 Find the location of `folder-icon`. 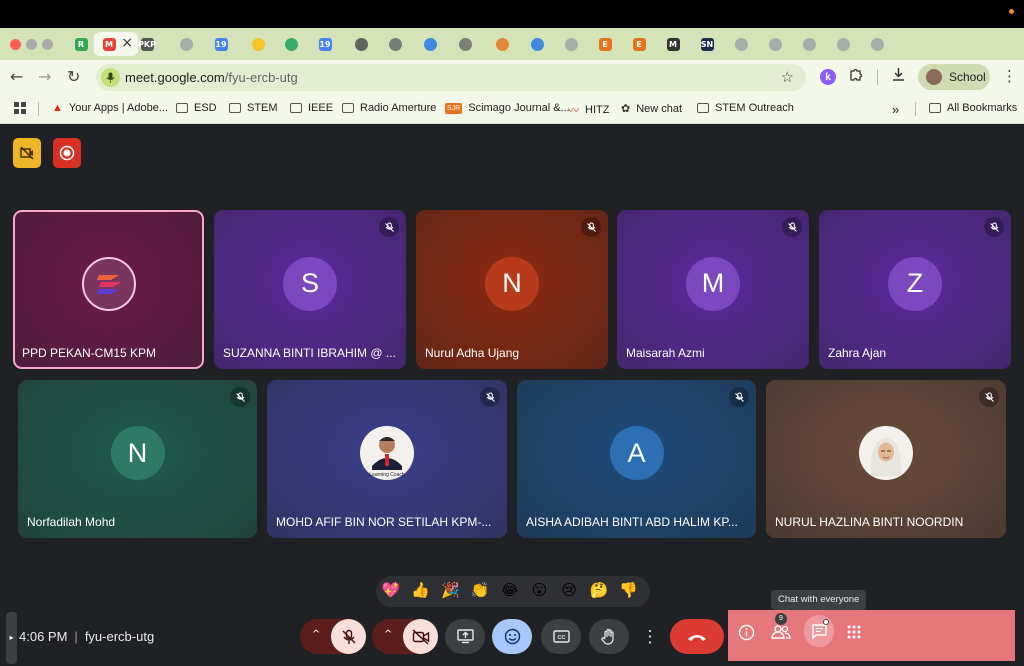

folder-icon is located at coordinates (235, 108).